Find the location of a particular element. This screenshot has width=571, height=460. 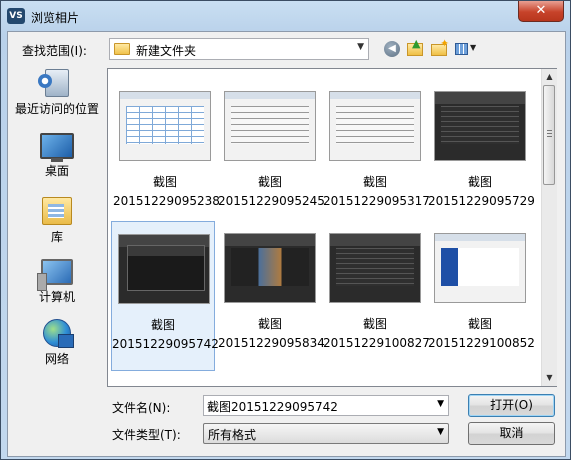

scroll-up-arrow-icon: ▲ is located at coordinates (549, 77).